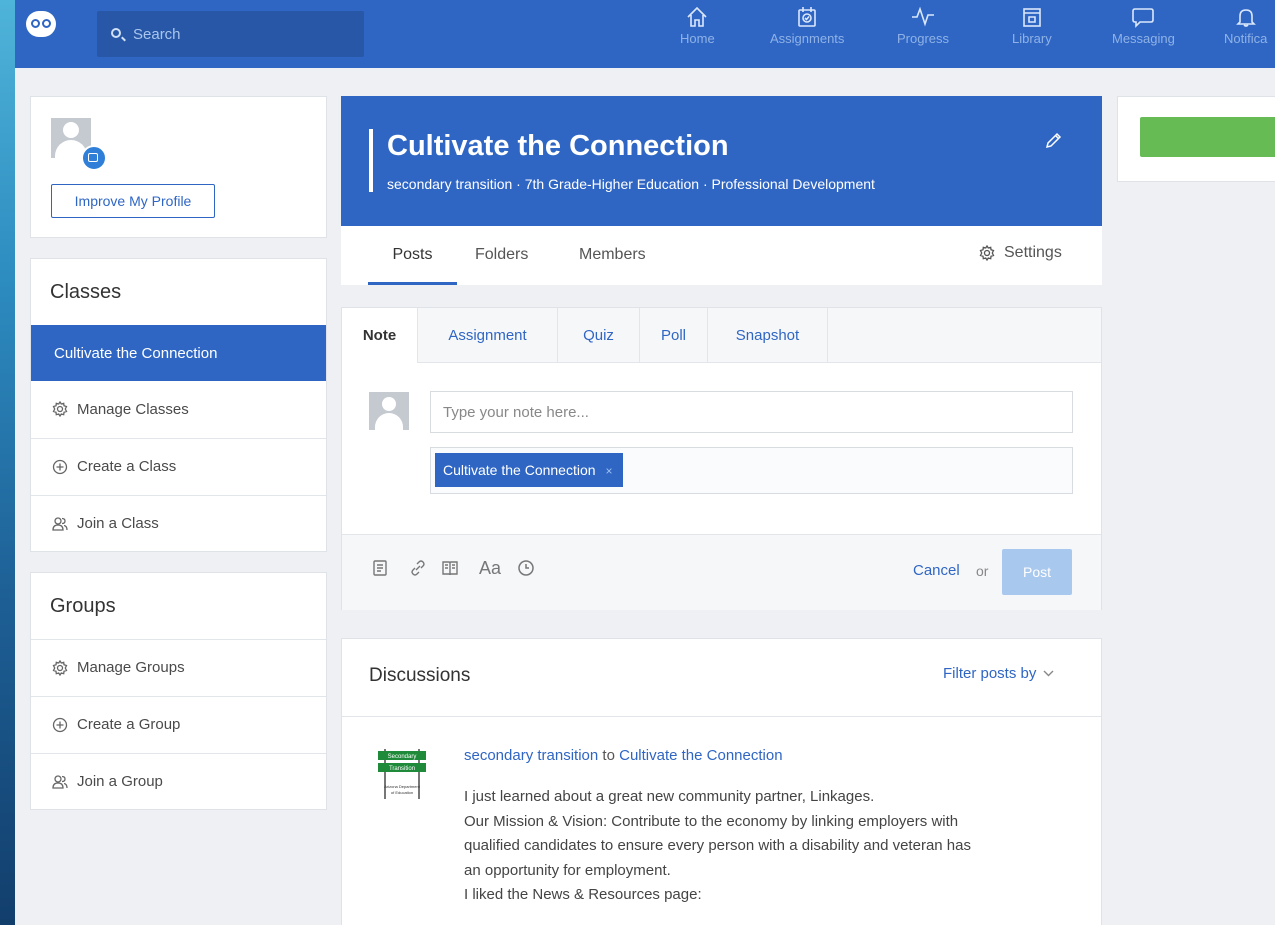 The image size is (1275, 925). I want to click on classes-heading: Classes, so click(86, 292).